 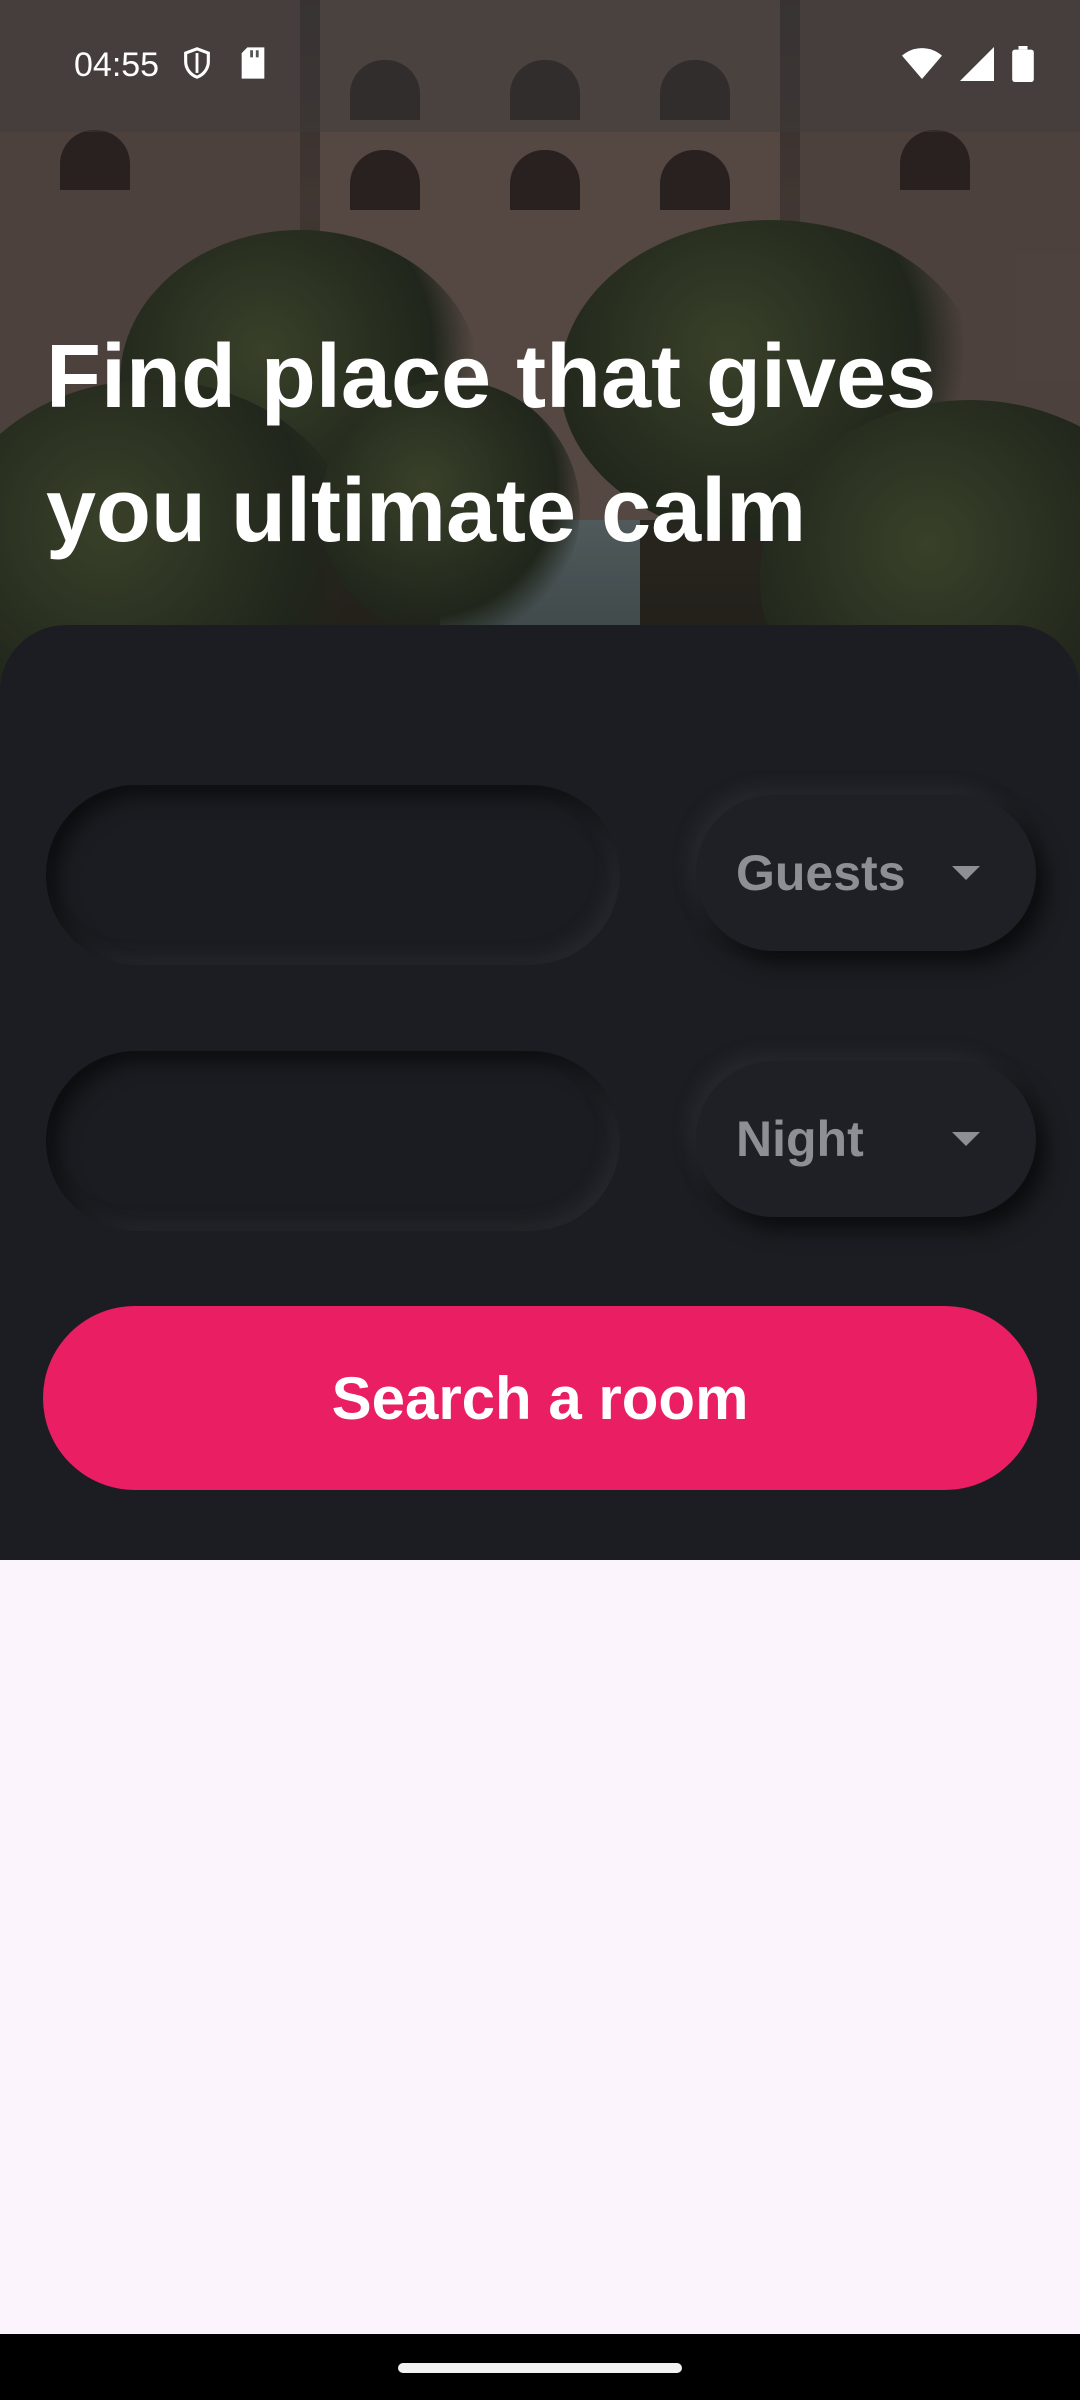 I want to click on night-dropdown: Night, so click(x=866, y=1139).